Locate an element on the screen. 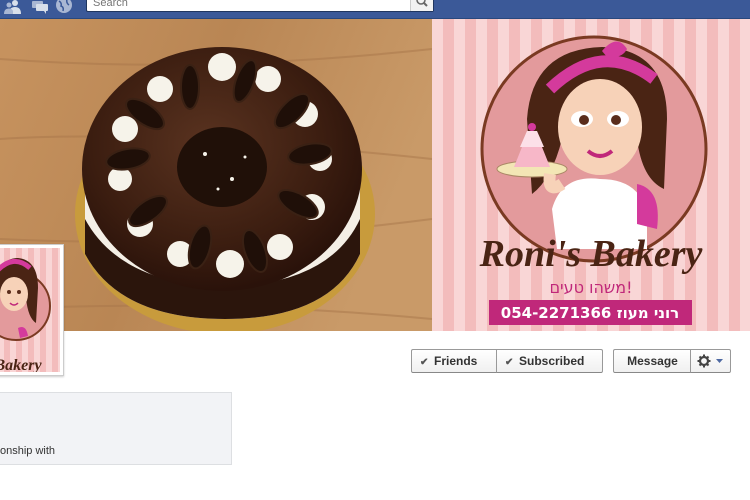 Image resolution: width=750 pixels, height=500 pixels. bakery-logo-contact: 054-2271366 רוני מעוז is located at coordinates (590, 313).